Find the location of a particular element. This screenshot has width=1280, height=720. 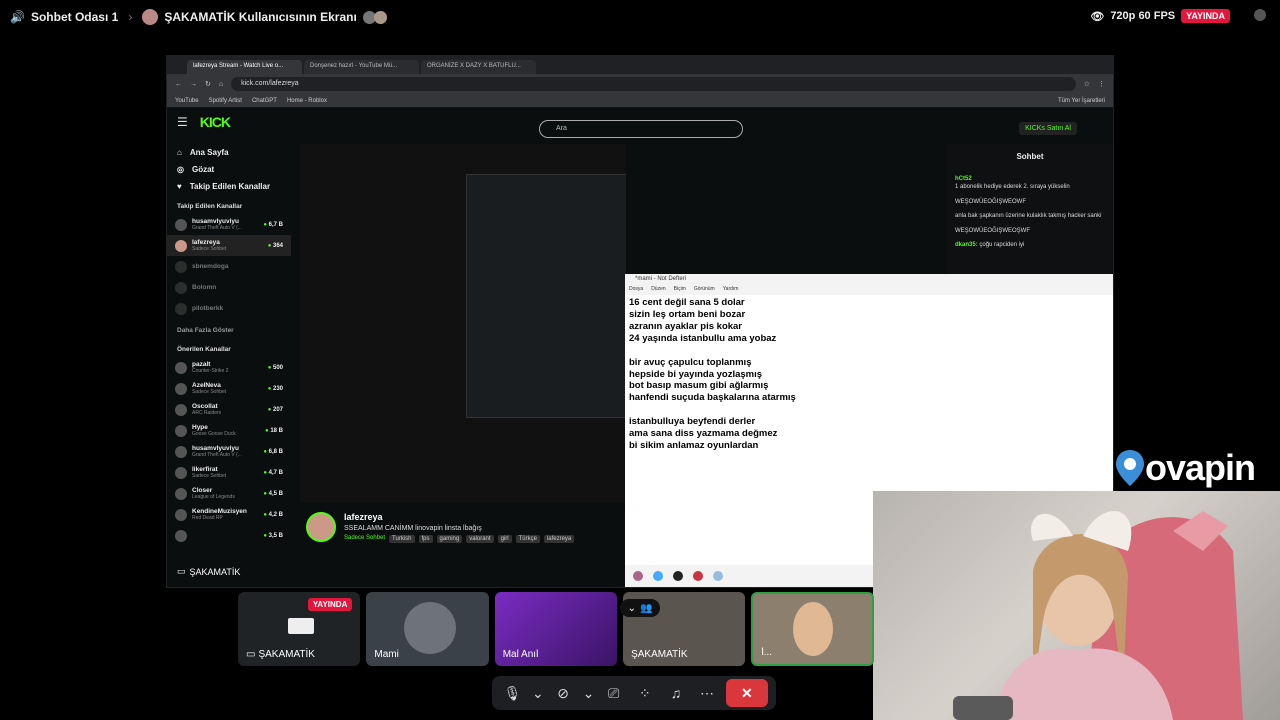

more-options-button: ⋯ is located at coordinates (707, 693).